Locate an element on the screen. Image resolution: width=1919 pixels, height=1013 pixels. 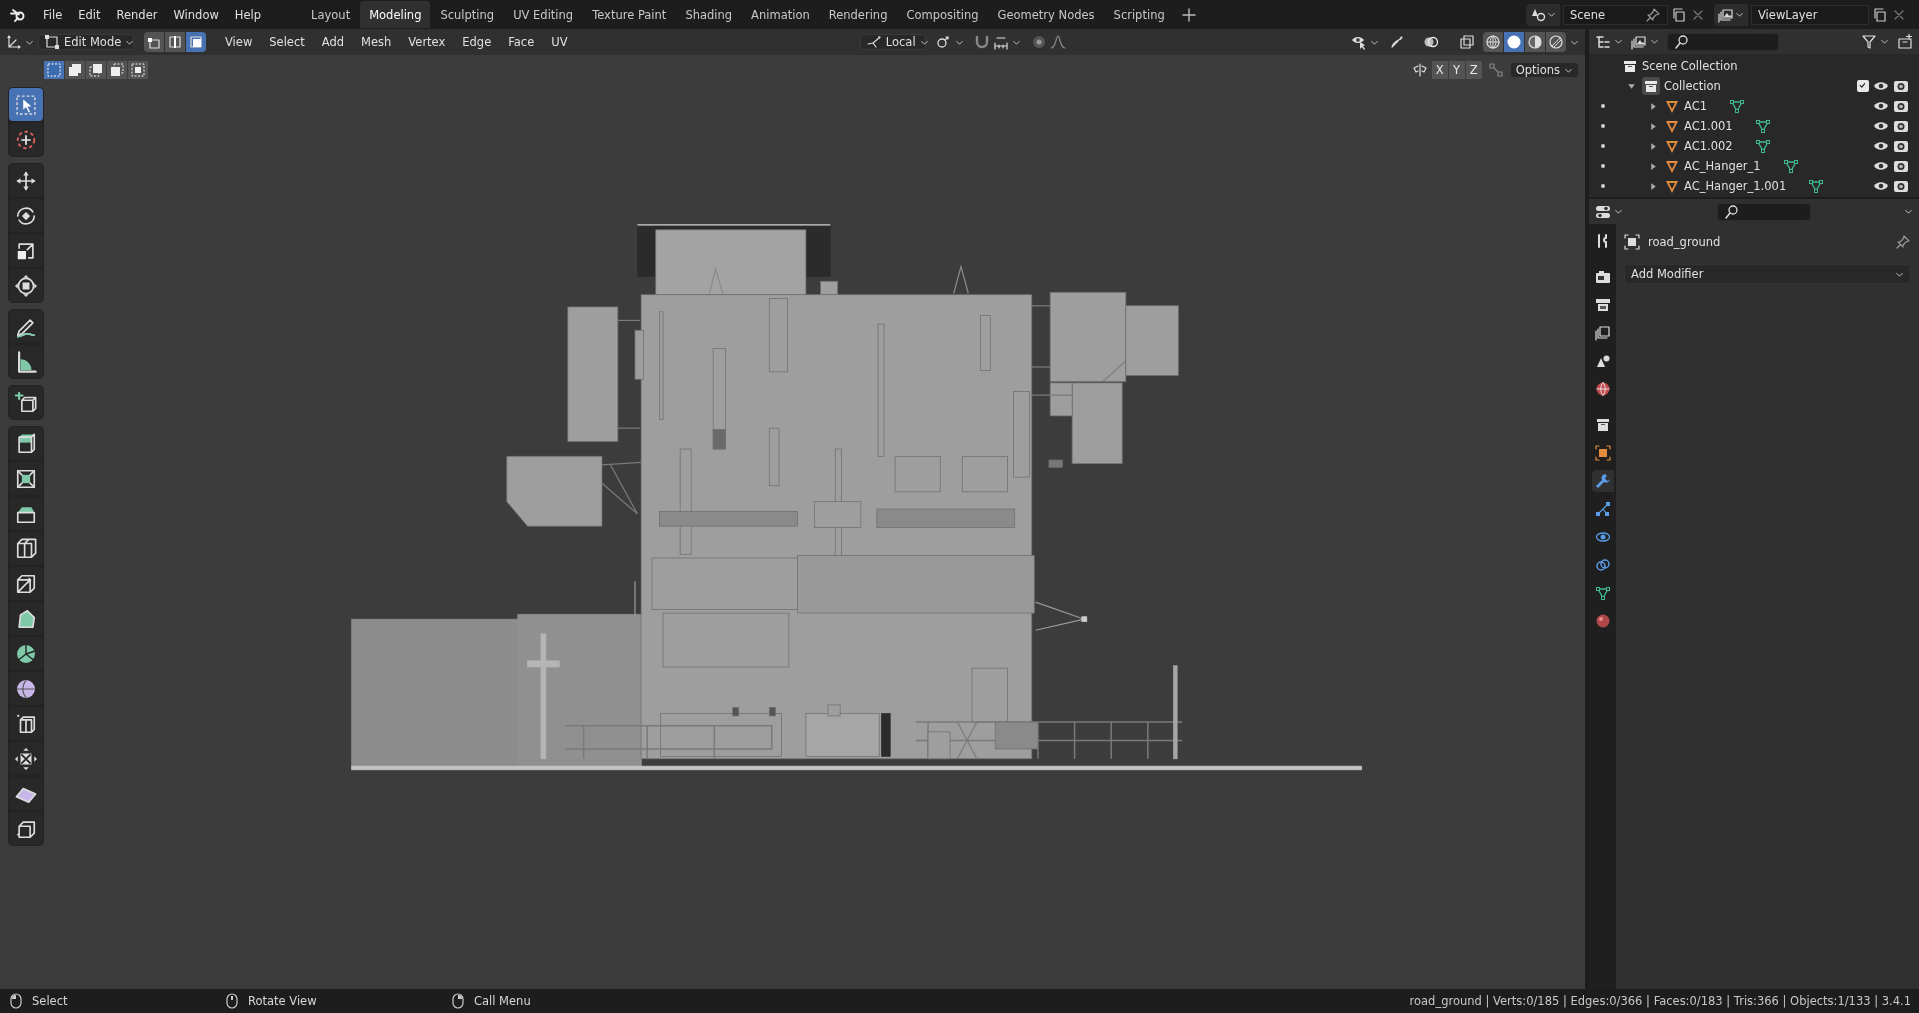
selectable-eye-icon is located at coordinates (1359, 42).